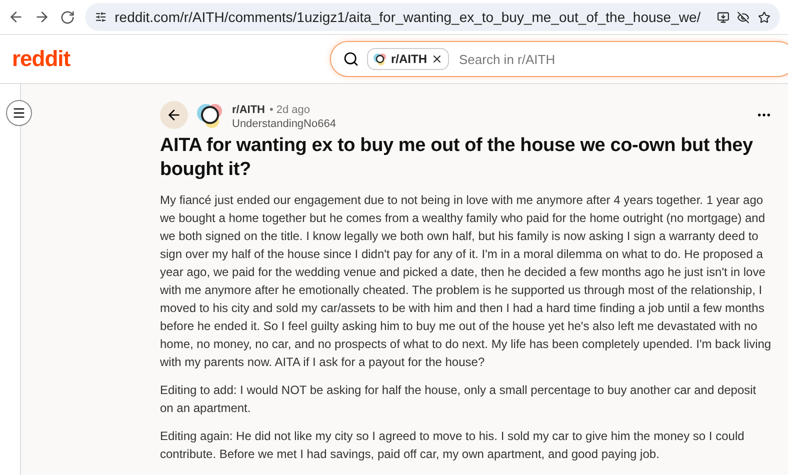 This screenshot has height=475, width=788. I want to click on back-button, so click(174, 115).